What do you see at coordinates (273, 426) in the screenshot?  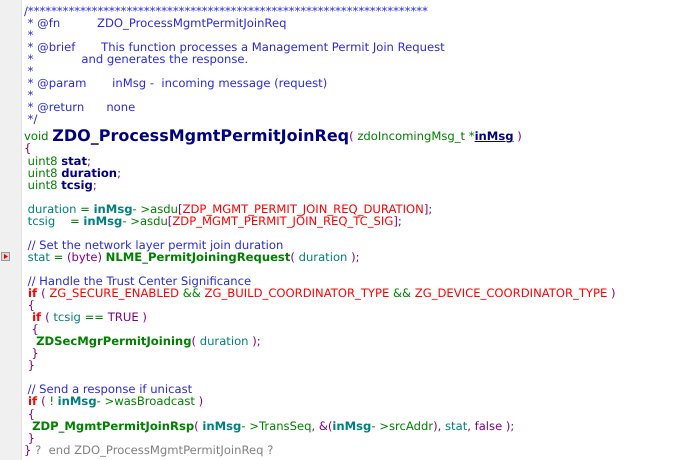 I see `code-line: ZDP_MgmtPermitJoinRsp( inMsg- >TransSeq, &(inMsg- >srcAddr), stat, false );` at bounding box center [273, 426].